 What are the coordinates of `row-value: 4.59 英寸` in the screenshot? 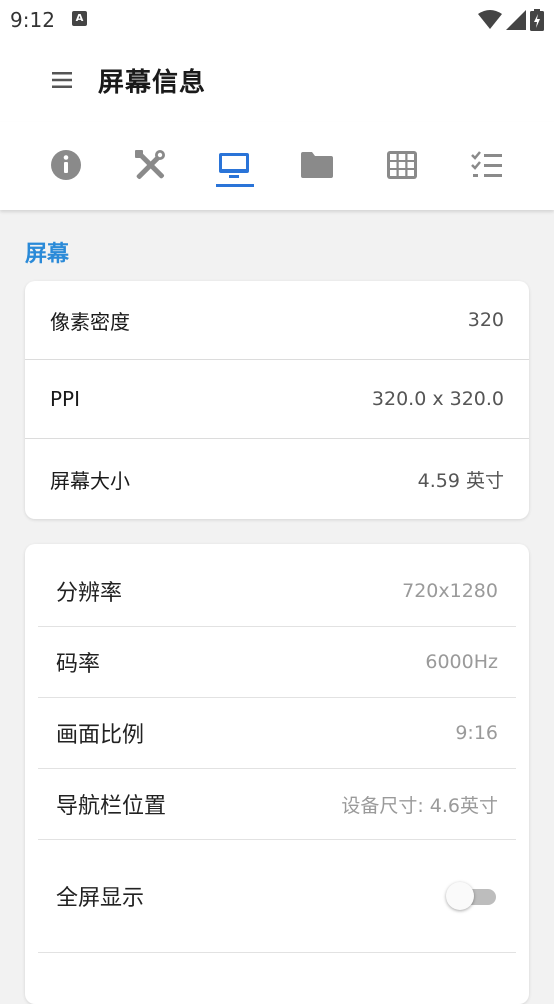 It's located at (460, 480).